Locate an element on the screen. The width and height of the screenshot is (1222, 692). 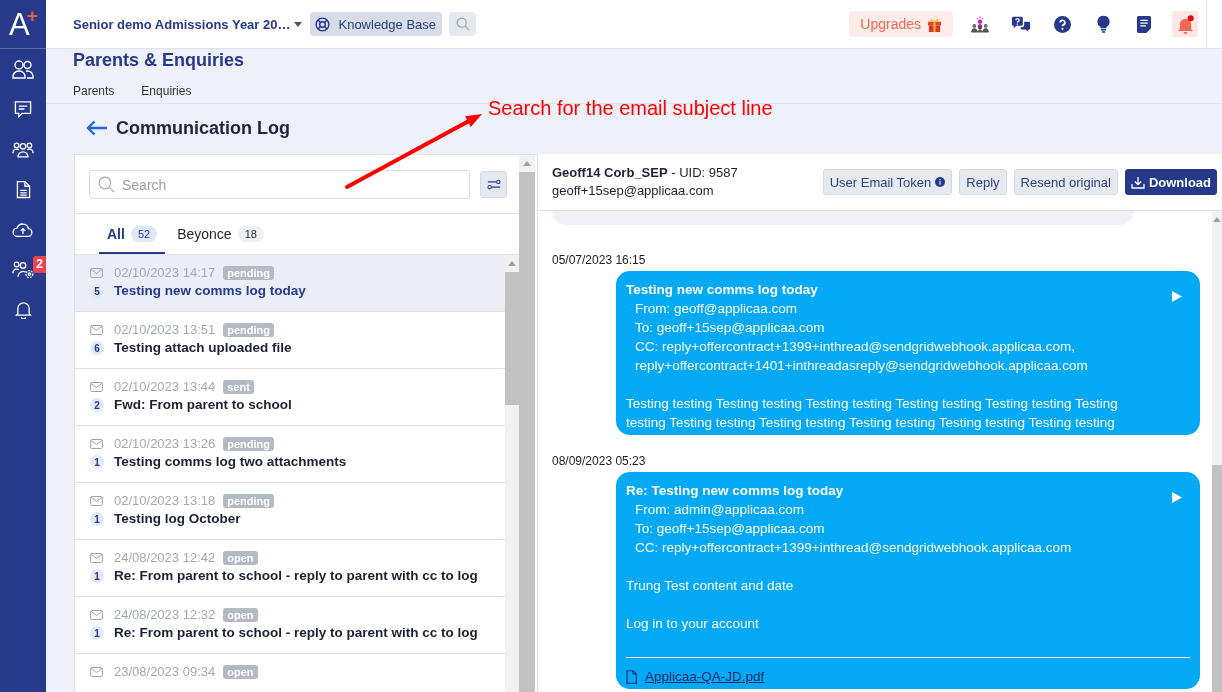
group-icon is located at coordinates (23, 149).